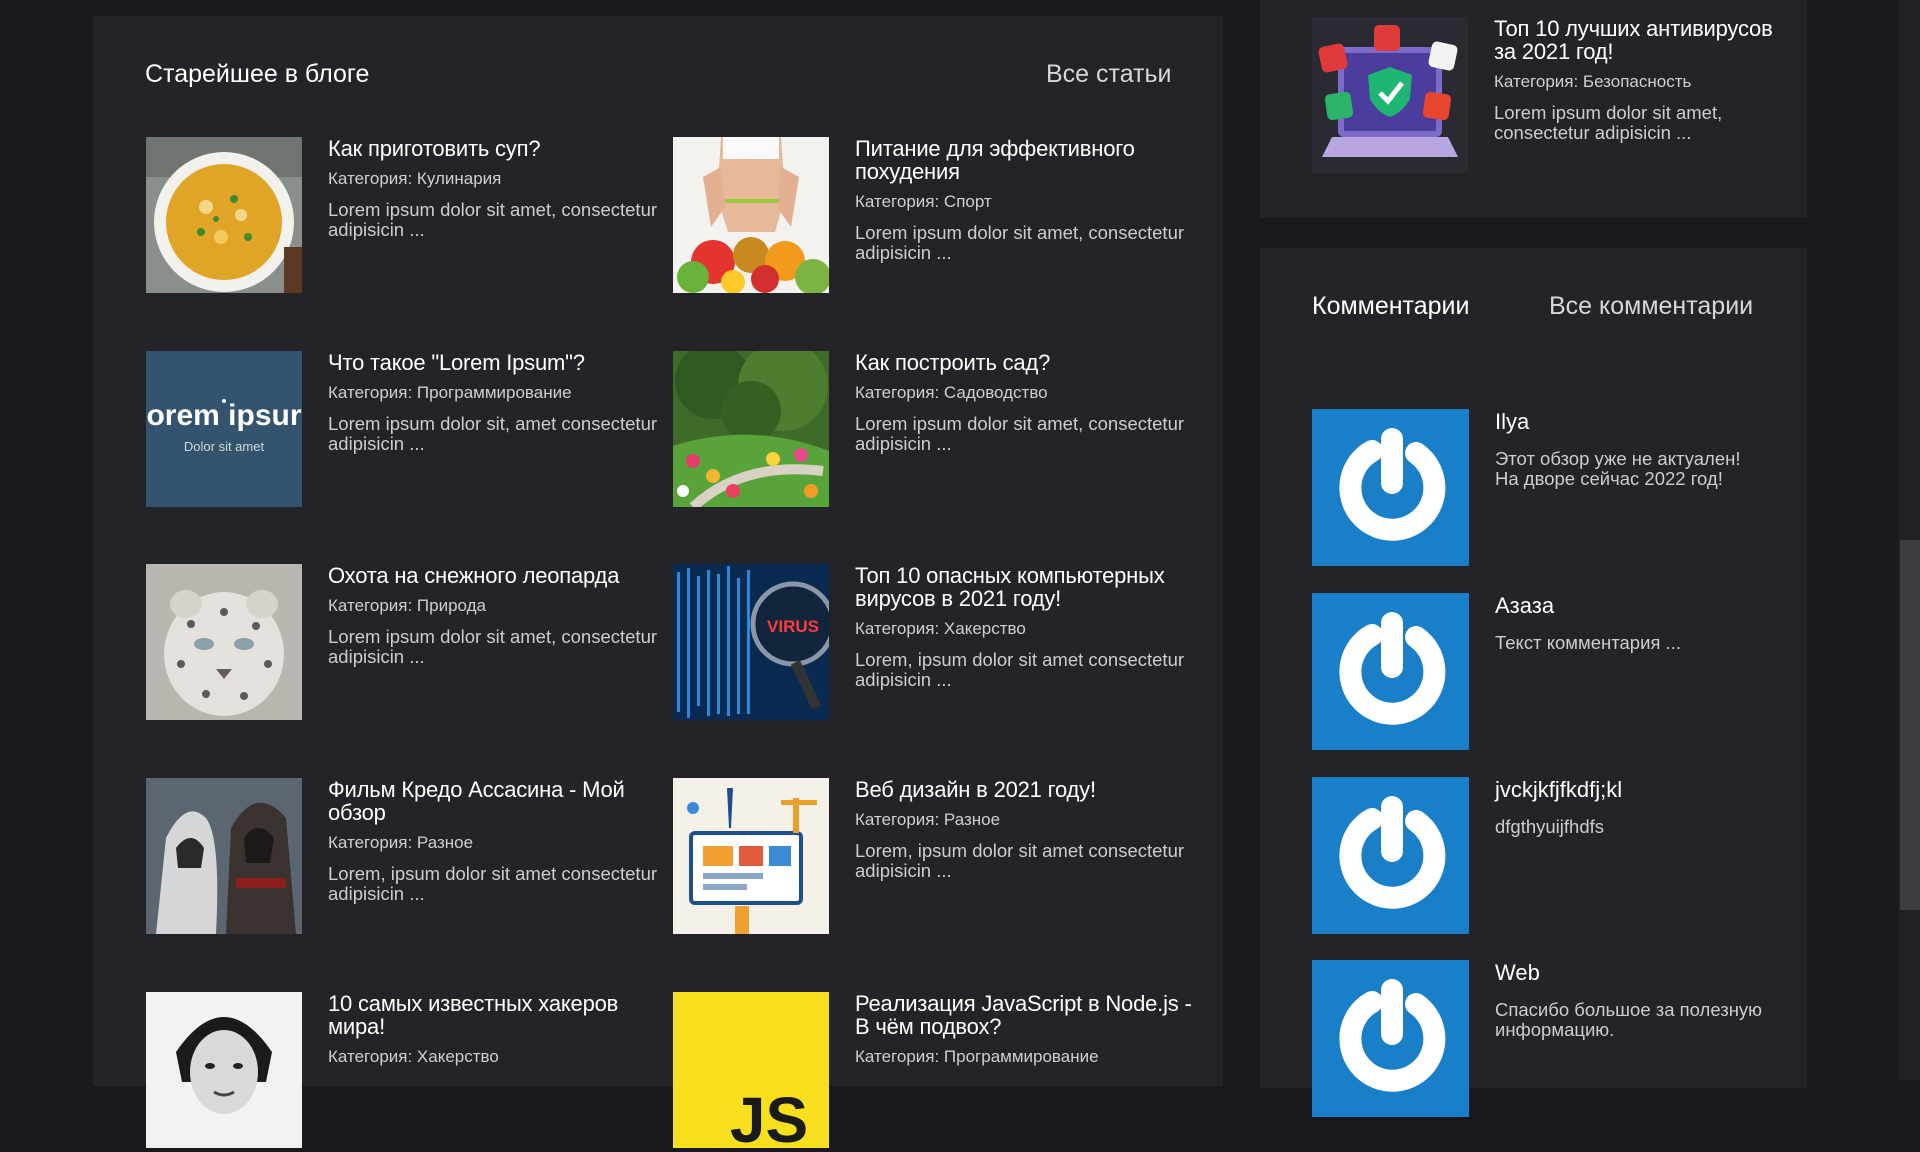 Image resolution: width=1920 pixels, height=1152 pixels. What do you see at coordinates (1025, 789) in the screenshot?
I see `article-title: Веб дизайн в 2021 году!` at bounding box center [1025, 789].